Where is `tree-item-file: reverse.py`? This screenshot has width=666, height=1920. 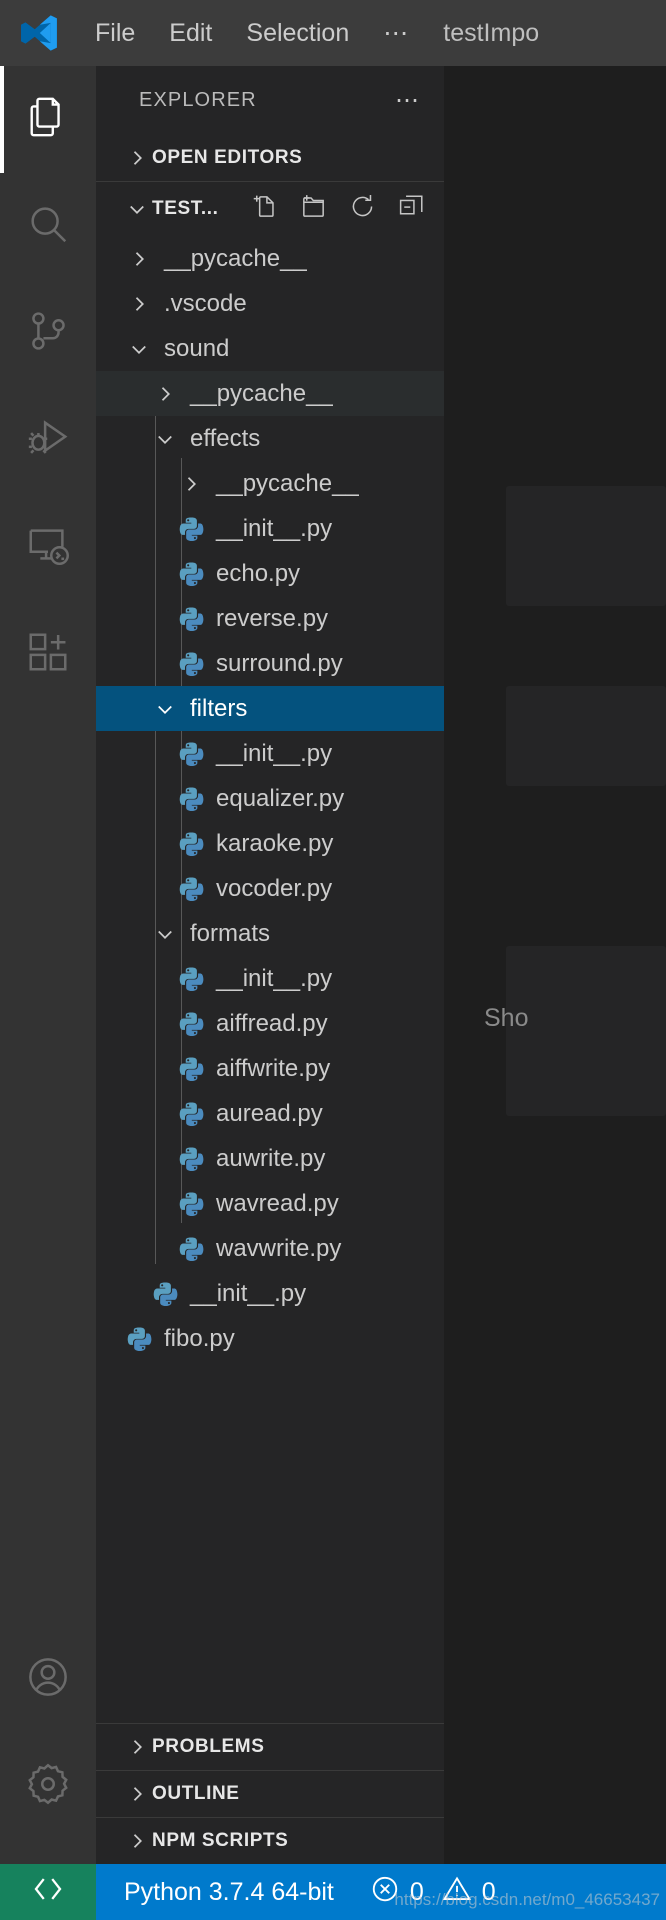 tree-item-file: reverse.py is located at coordinates (270, 618).